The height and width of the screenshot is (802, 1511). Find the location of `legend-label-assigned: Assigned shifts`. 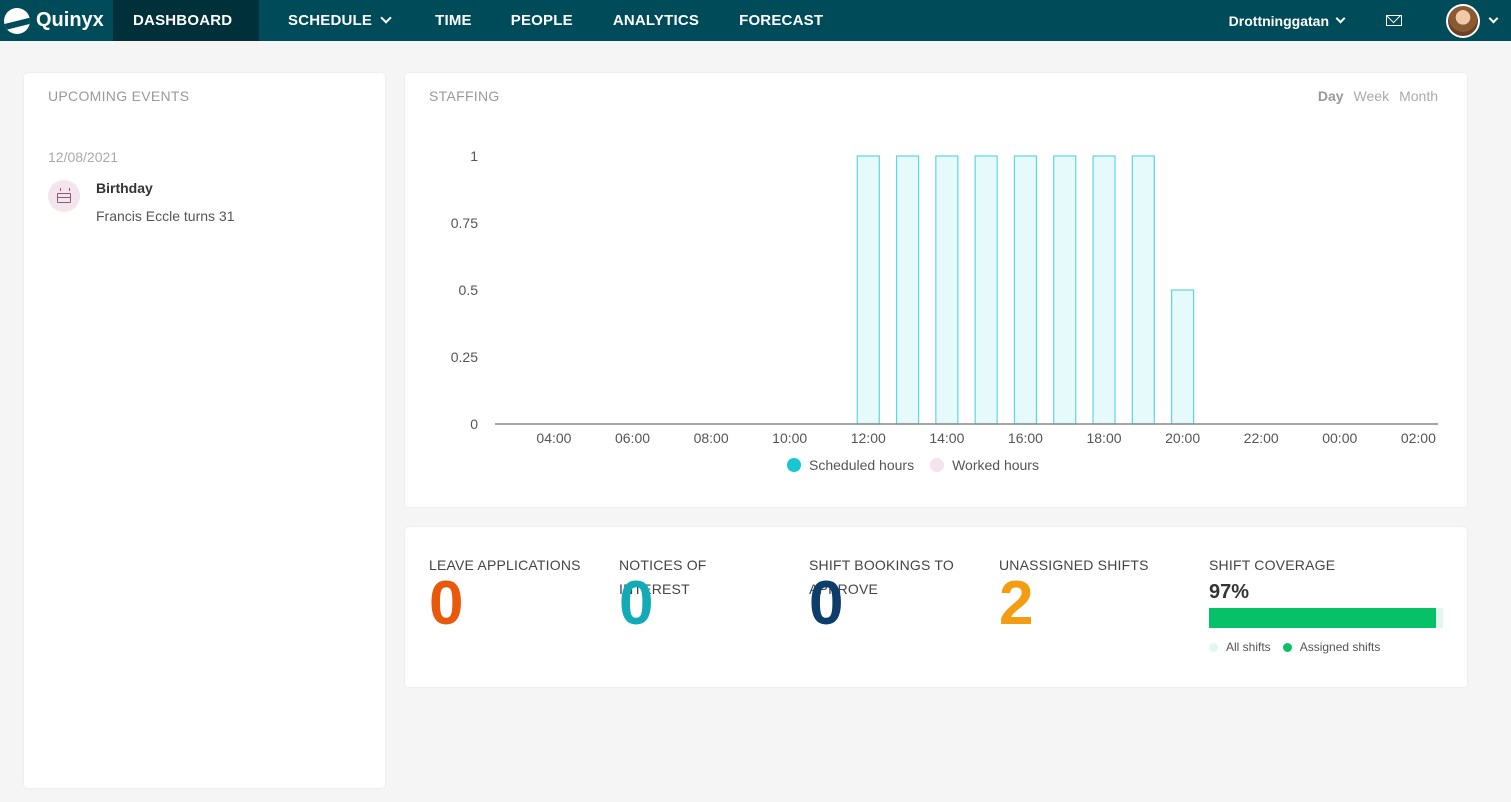

legend-label-assigned: Assigned shifts is located at coordinates (1340, 647).